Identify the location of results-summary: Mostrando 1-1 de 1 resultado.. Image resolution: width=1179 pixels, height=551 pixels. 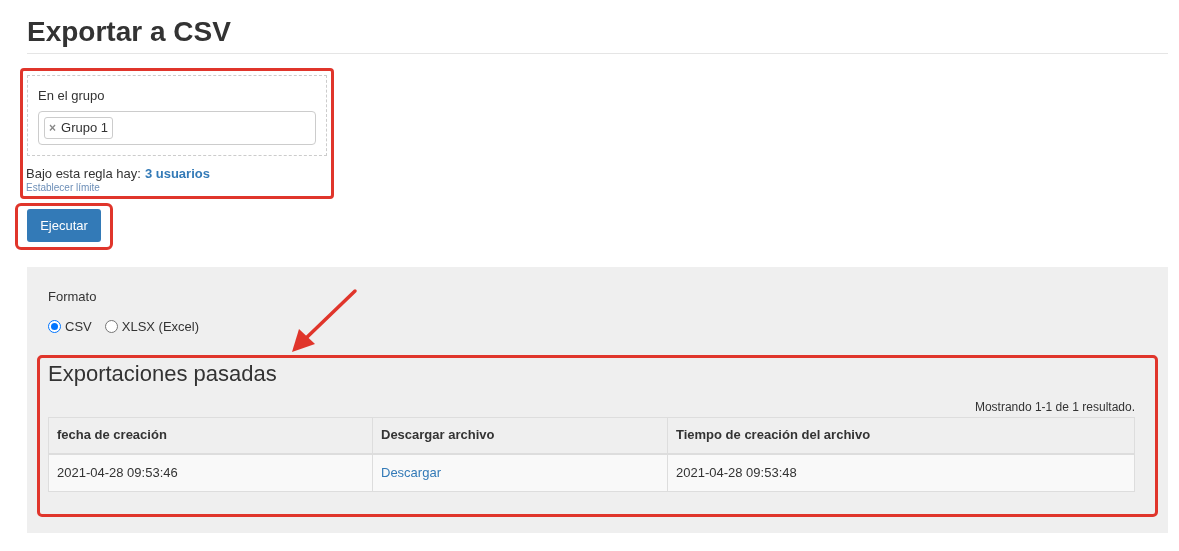
(1054, 406).